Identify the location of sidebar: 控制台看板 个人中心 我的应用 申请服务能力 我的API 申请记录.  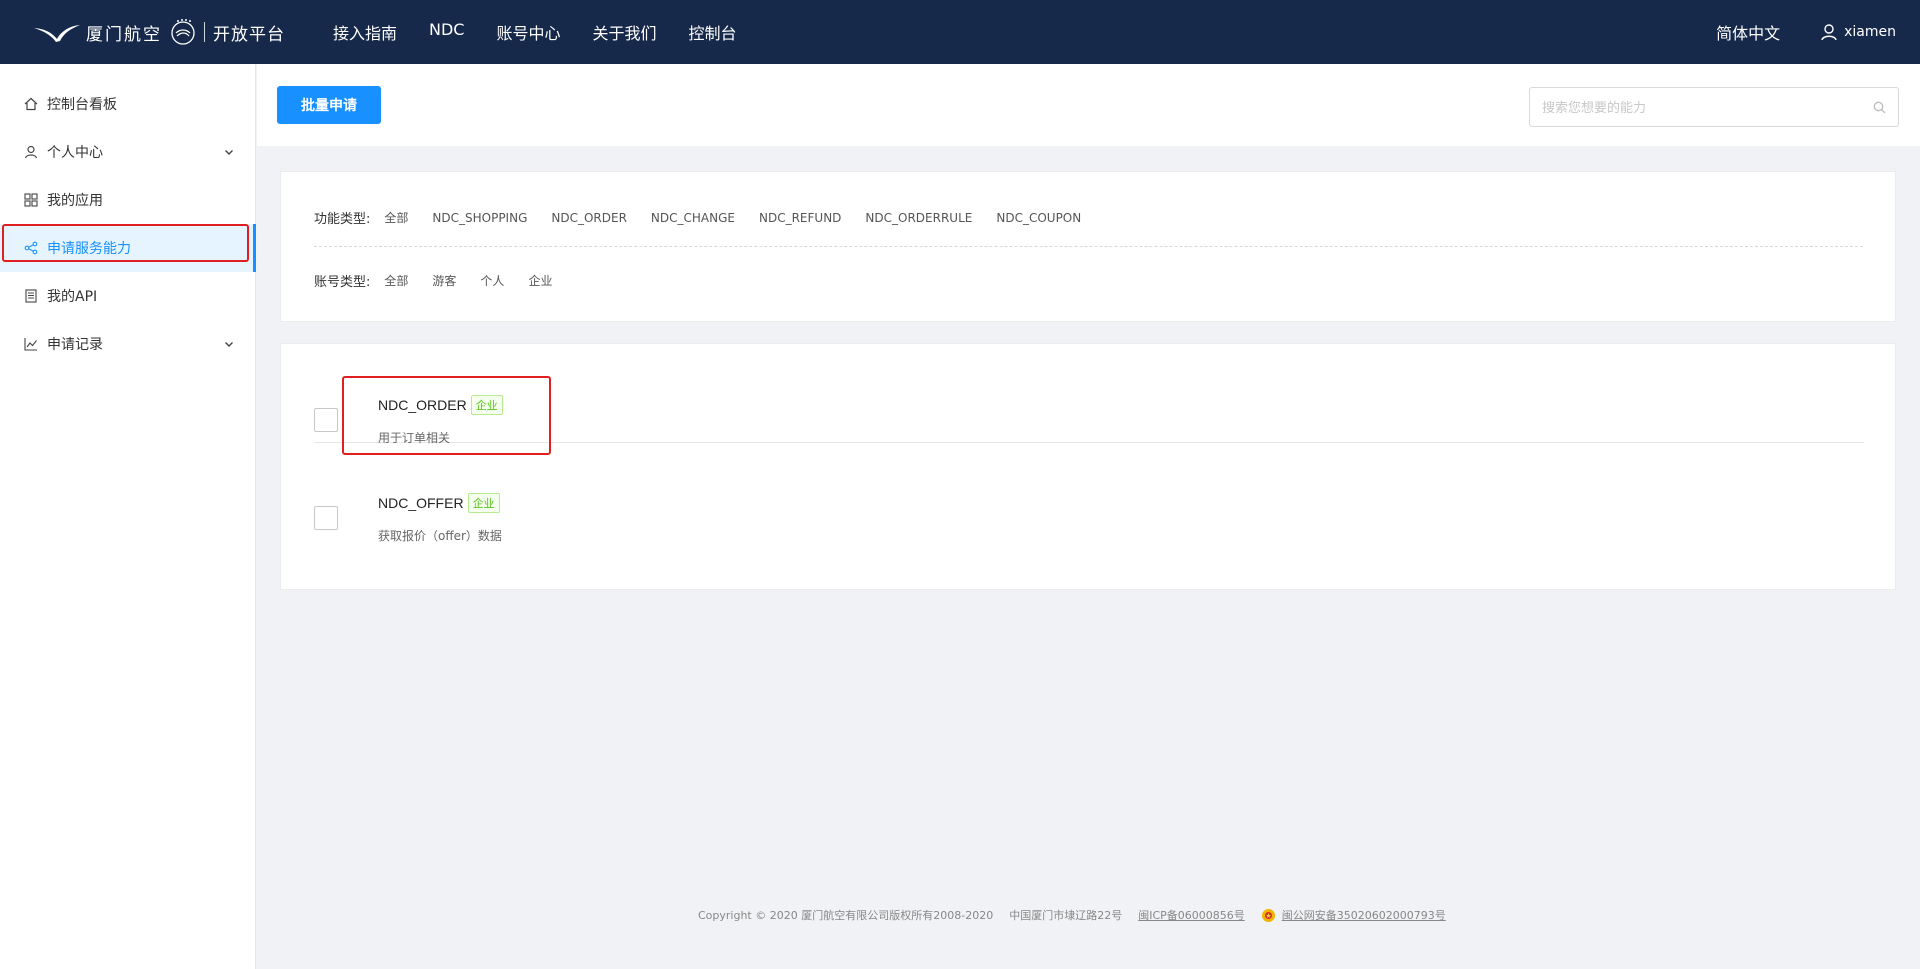
(128, 516).